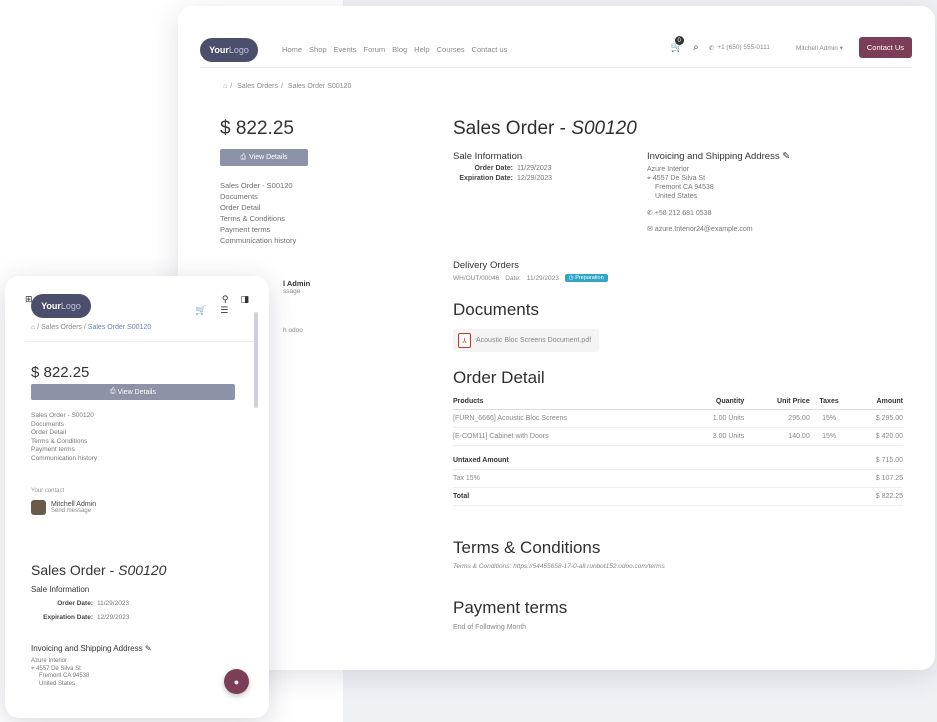 The width and height of the screenshot is (937, 722). I want to click on nav-link-home: Home, so click(292, 49).